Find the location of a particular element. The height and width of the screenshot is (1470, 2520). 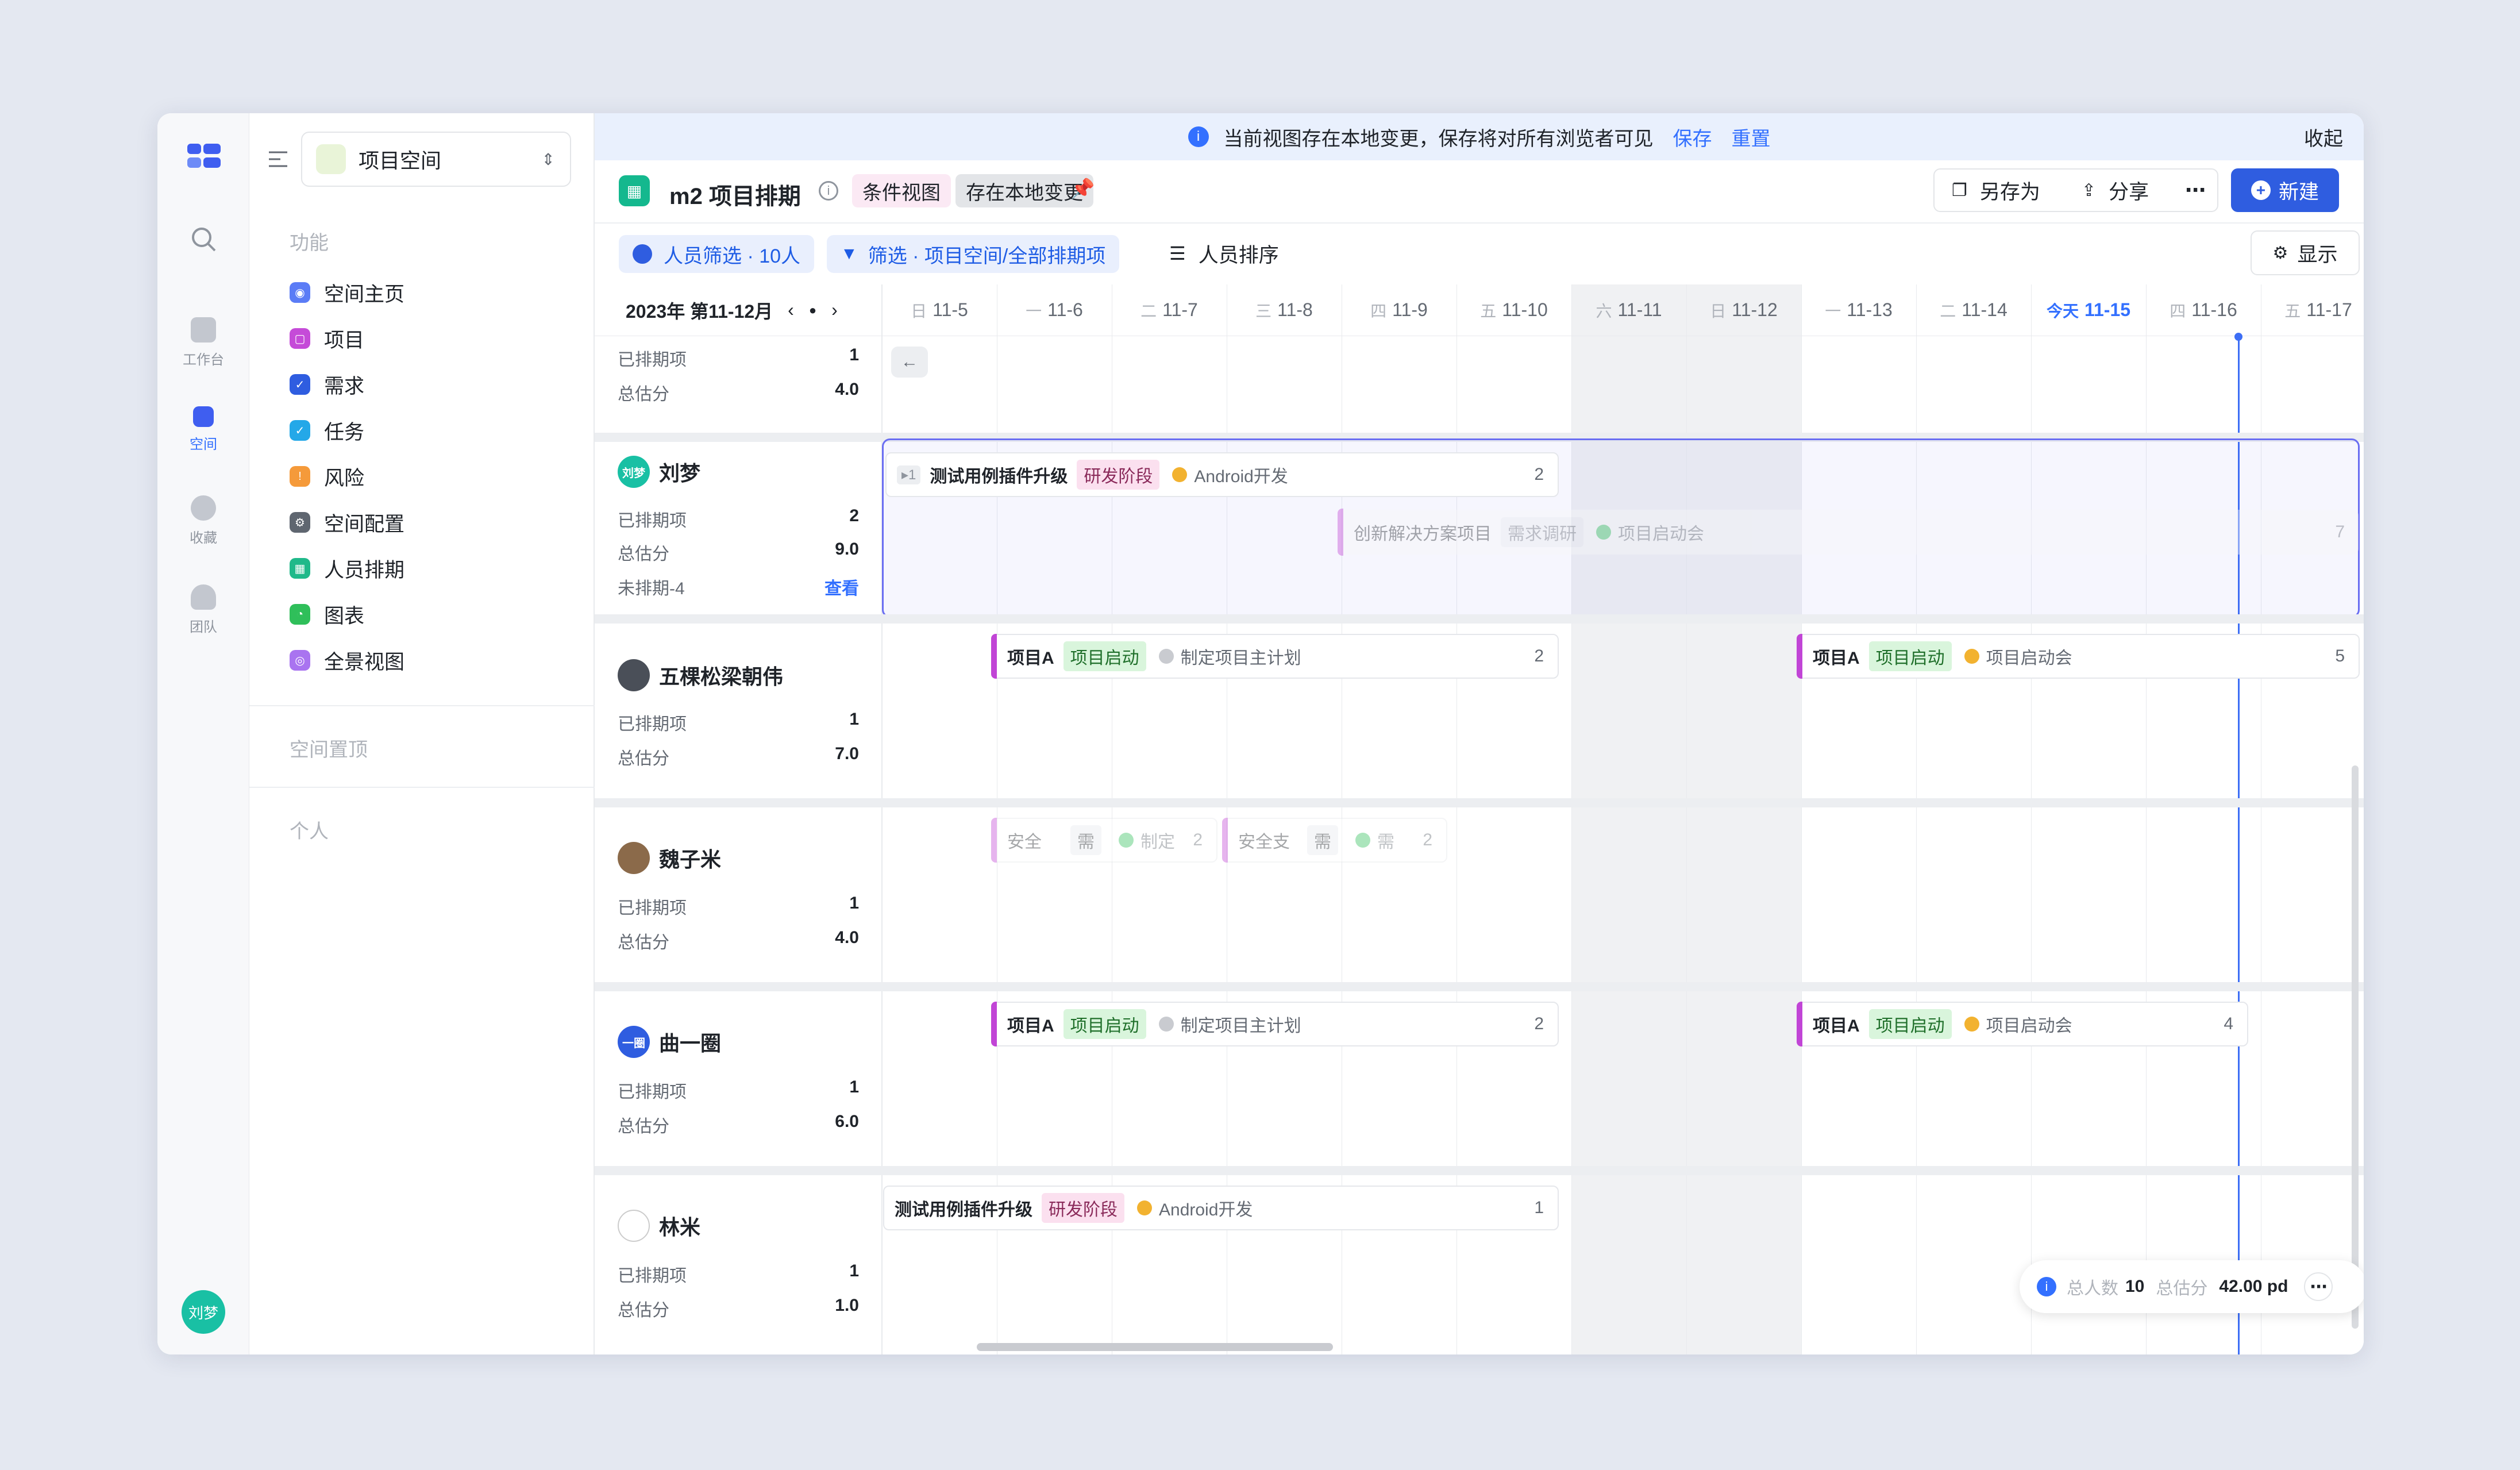

rail-favorites: 收藏 is located at coordinates (203, 521).